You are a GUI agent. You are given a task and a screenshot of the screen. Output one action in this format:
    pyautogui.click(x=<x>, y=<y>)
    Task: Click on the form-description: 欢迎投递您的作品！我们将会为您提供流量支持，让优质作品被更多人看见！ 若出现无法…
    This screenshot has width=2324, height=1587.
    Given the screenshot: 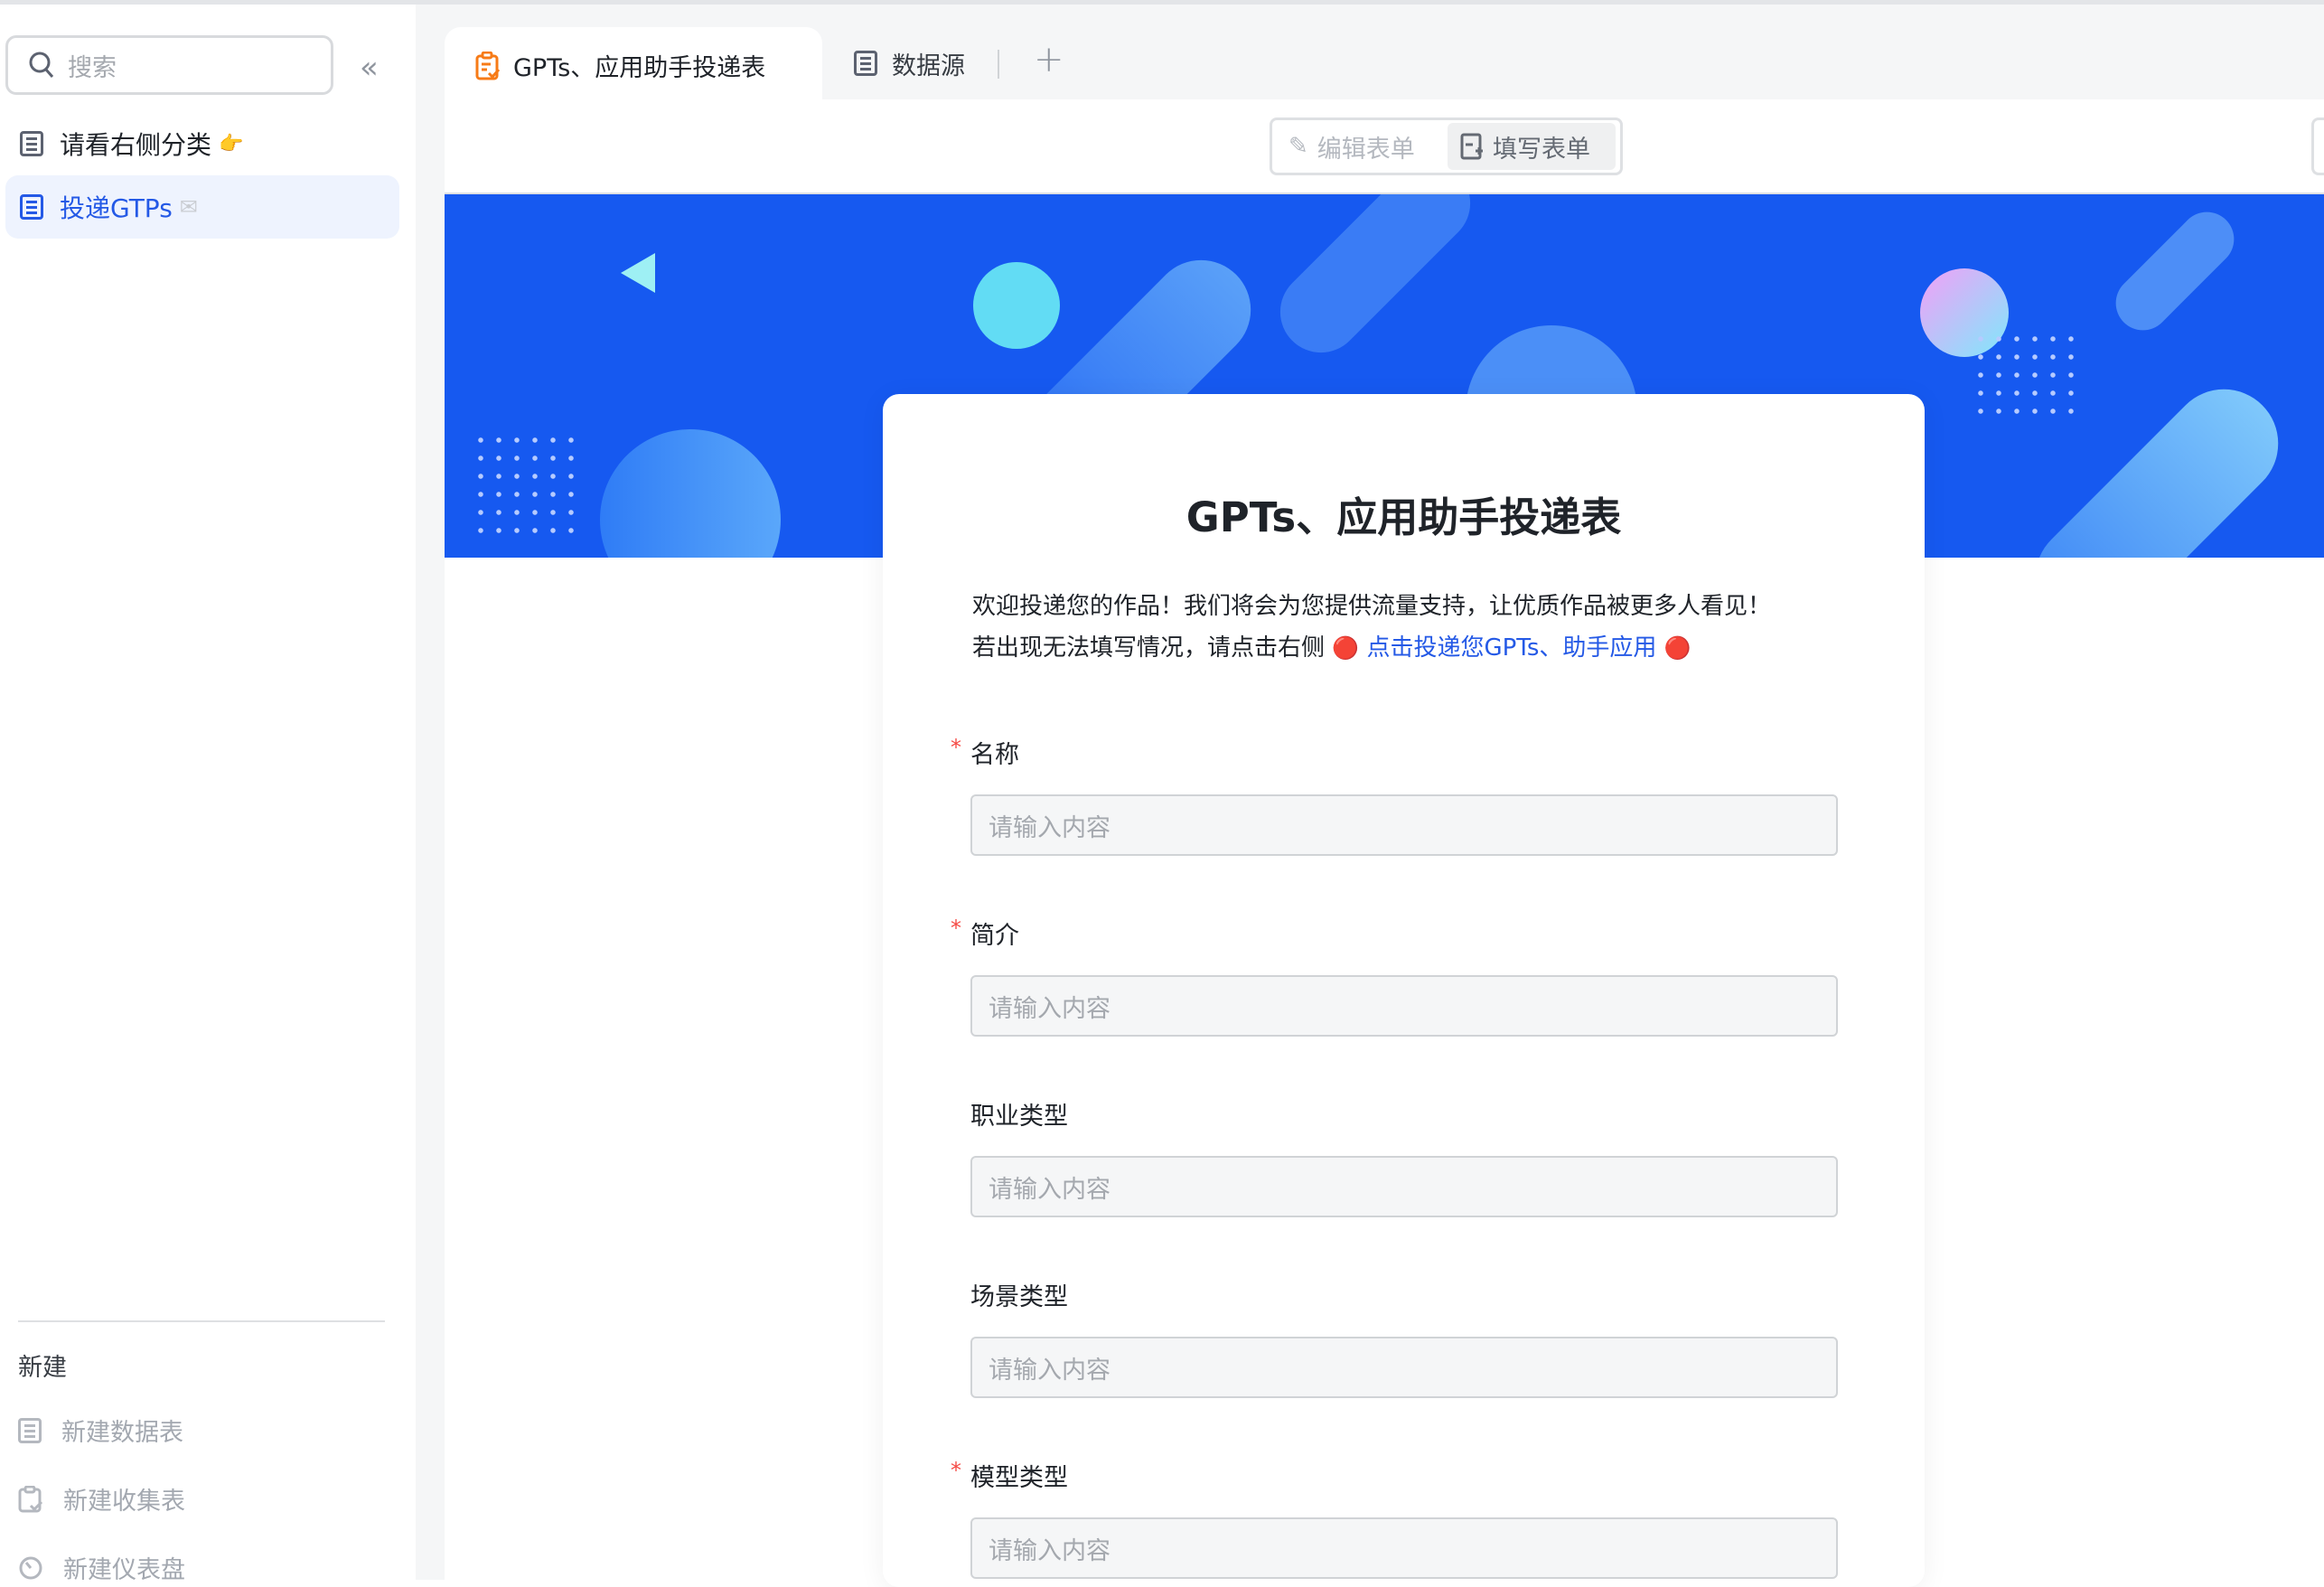 What is the action you would take?
    pyautogui.click(x=1371, y=627)
    